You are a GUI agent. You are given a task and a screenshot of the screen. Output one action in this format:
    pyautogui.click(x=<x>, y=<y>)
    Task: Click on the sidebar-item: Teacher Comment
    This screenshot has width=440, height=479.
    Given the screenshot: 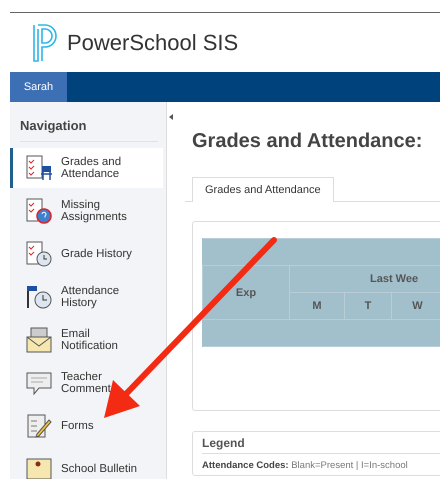 What is the action you would take?
    pyautogui.click(x=86, y=383)
    